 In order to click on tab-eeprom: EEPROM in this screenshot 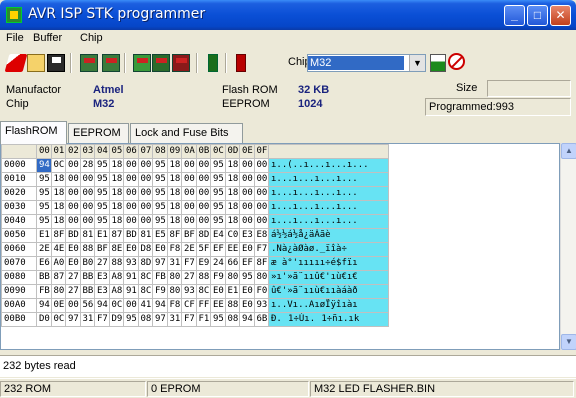, I will do `click(98, 133)`.